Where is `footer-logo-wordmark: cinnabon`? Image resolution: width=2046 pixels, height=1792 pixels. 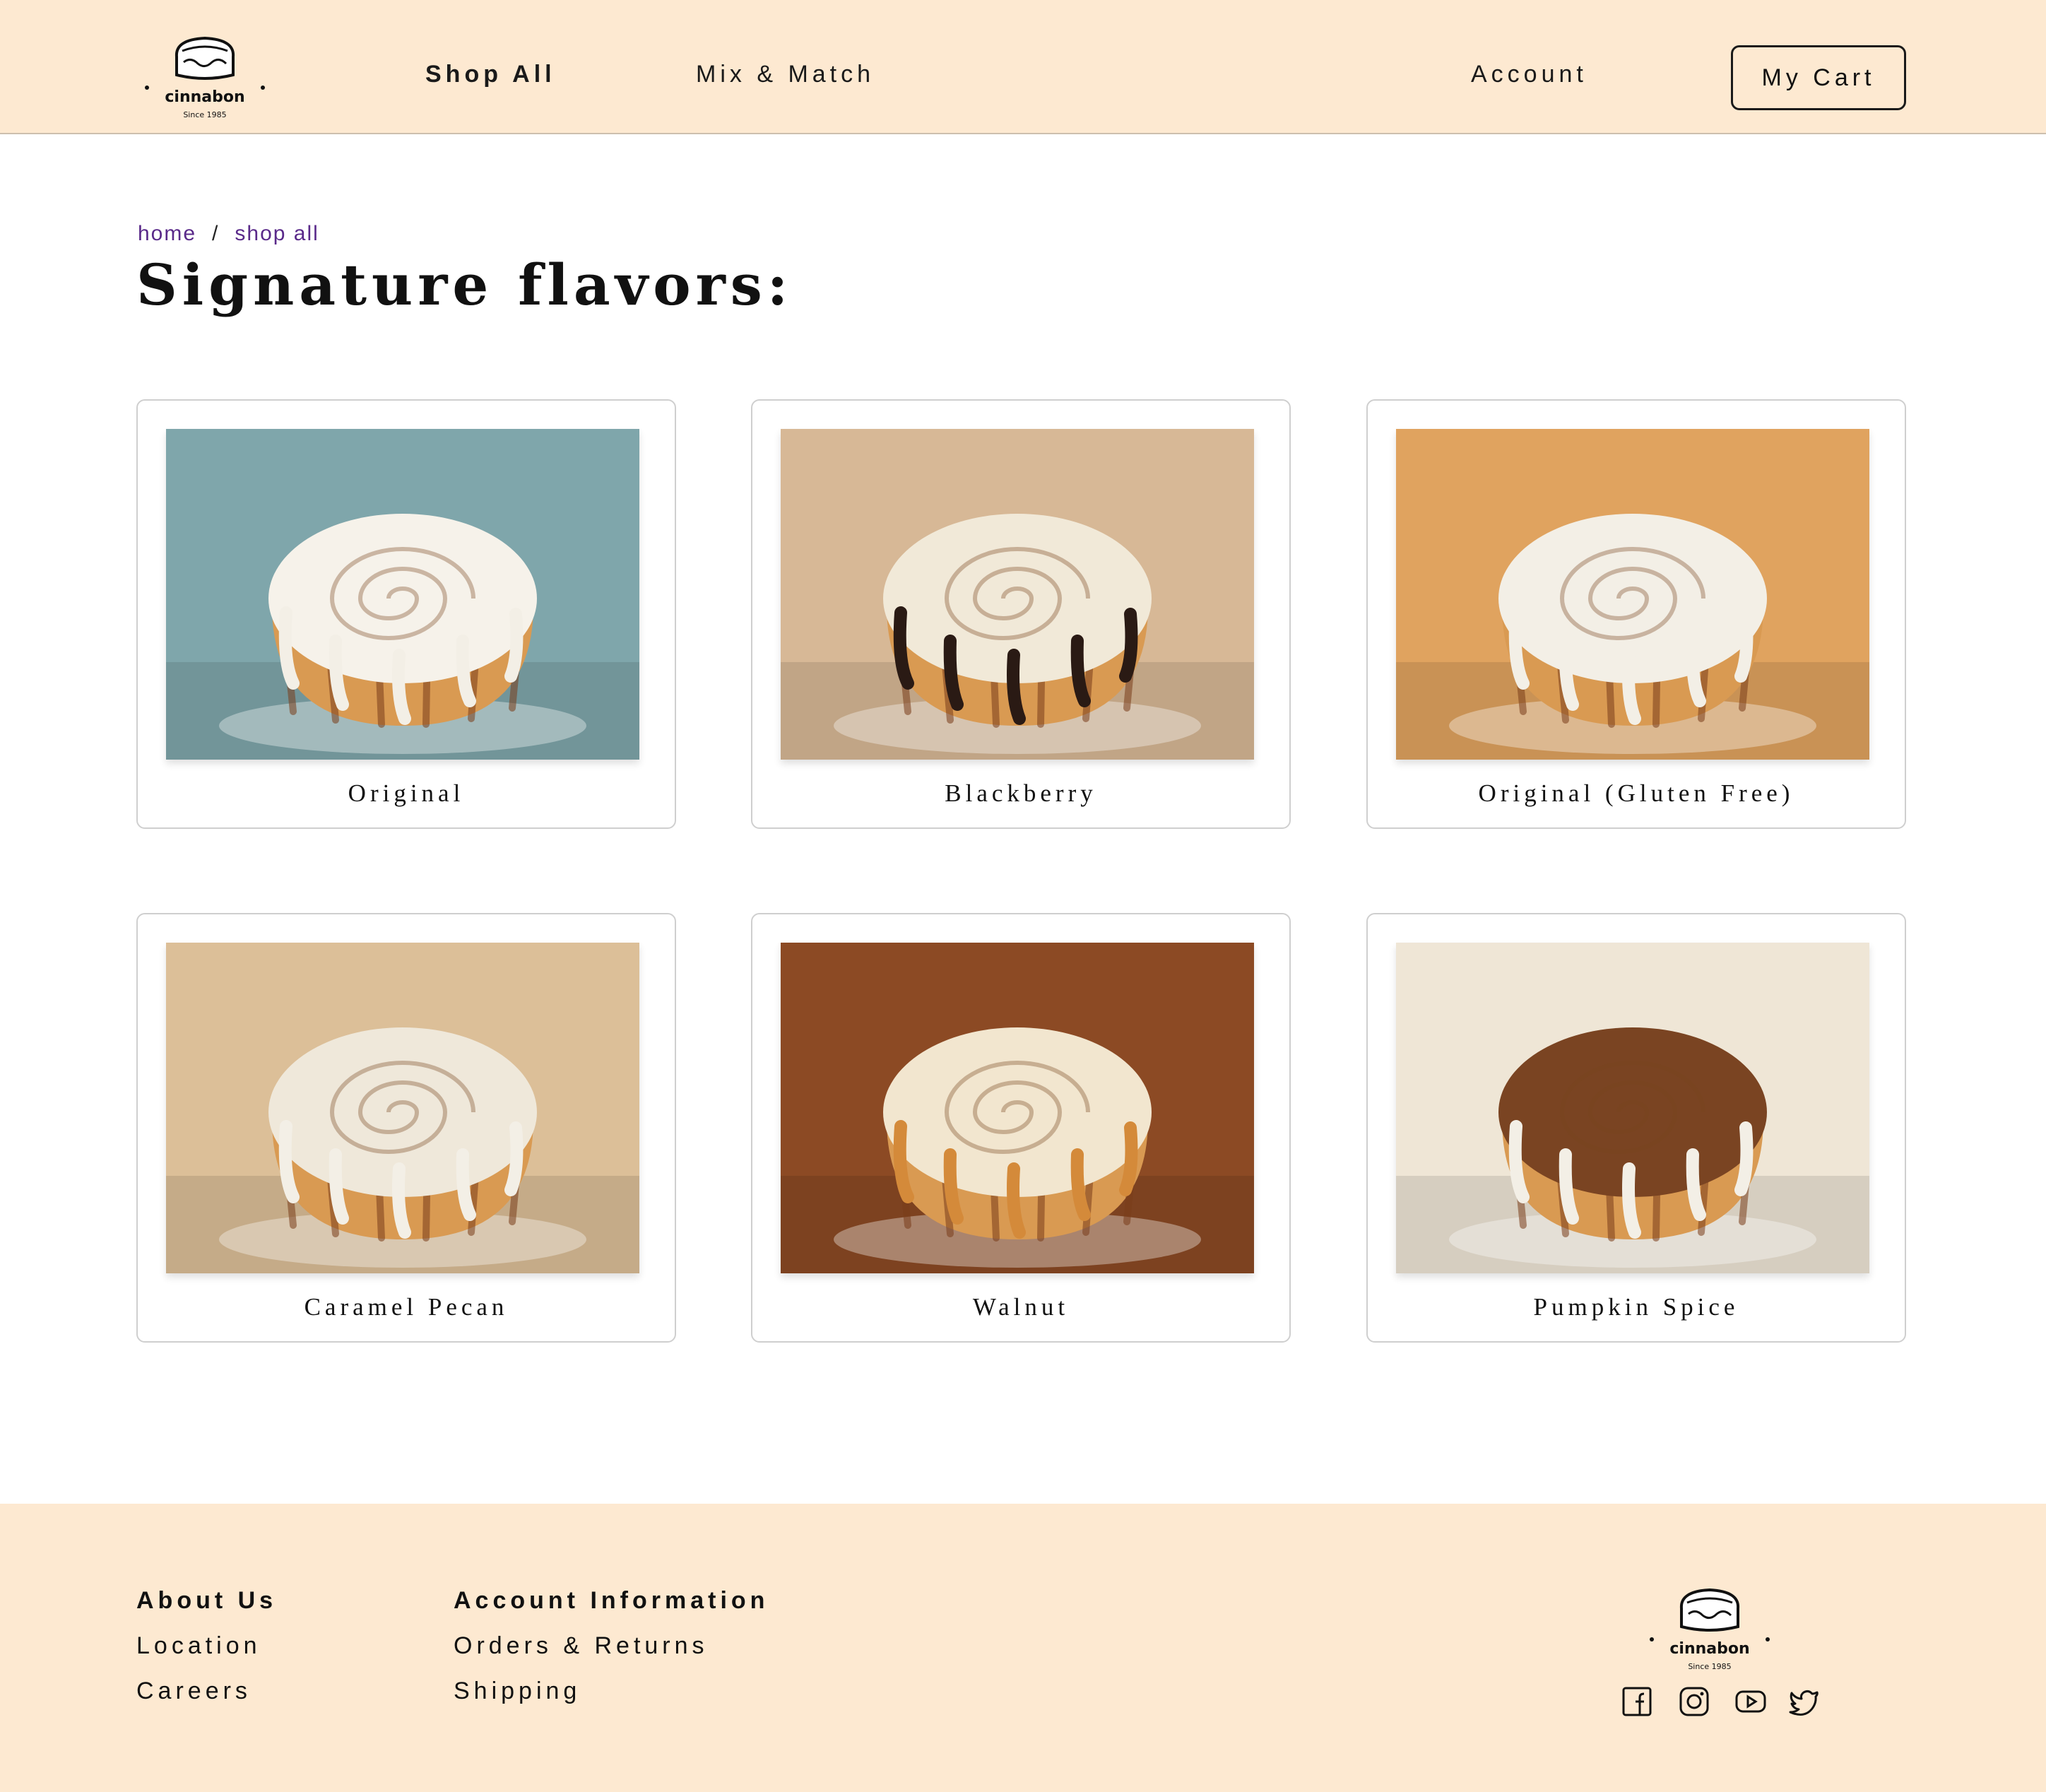 footer-logo-wordmark: cinnabon is located at coordinates (1709, 1649).